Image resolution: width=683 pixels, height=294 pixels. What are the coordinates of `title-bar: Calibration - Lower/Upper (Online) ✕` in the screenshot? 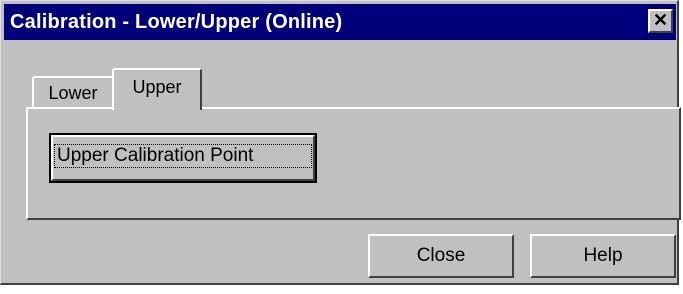 It's located at (340, 22).